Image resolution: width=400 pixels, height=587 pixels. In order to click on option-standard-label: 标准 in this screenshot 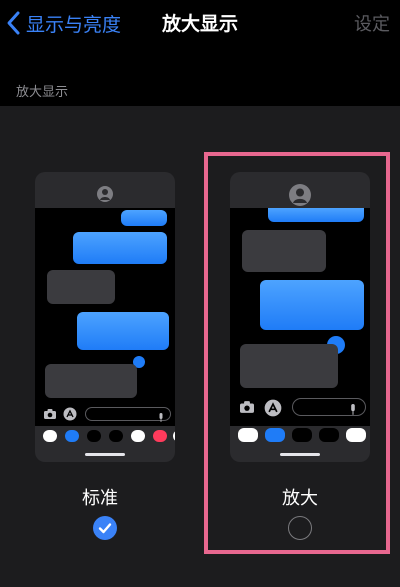, I will do `click(100, 498)`.